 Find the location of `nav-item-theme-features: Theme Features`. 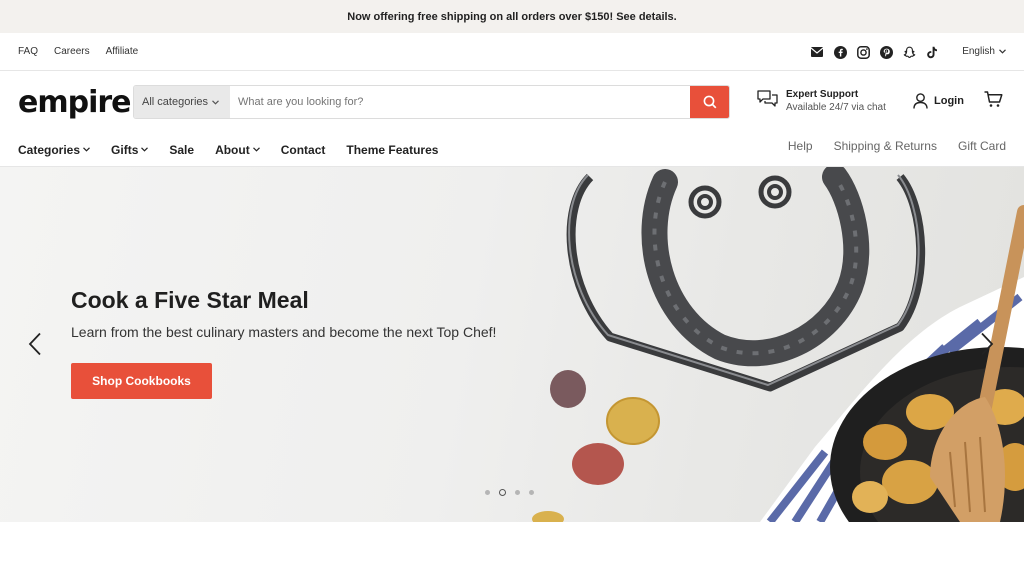

nav-item-theme-features: Theme Features is located at coordinates (392, 150).